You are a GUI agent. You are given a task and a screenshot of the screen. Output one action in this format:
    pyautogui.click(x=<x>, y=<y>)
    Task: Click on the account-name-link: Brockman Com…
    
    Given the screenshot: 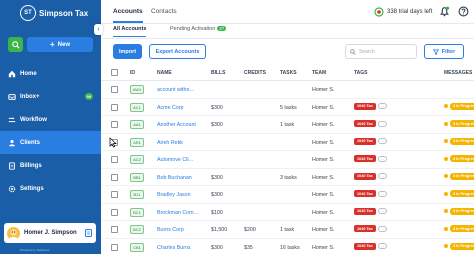 What is the action you would take?
    pyautogui.click(x=178, y=213)
    